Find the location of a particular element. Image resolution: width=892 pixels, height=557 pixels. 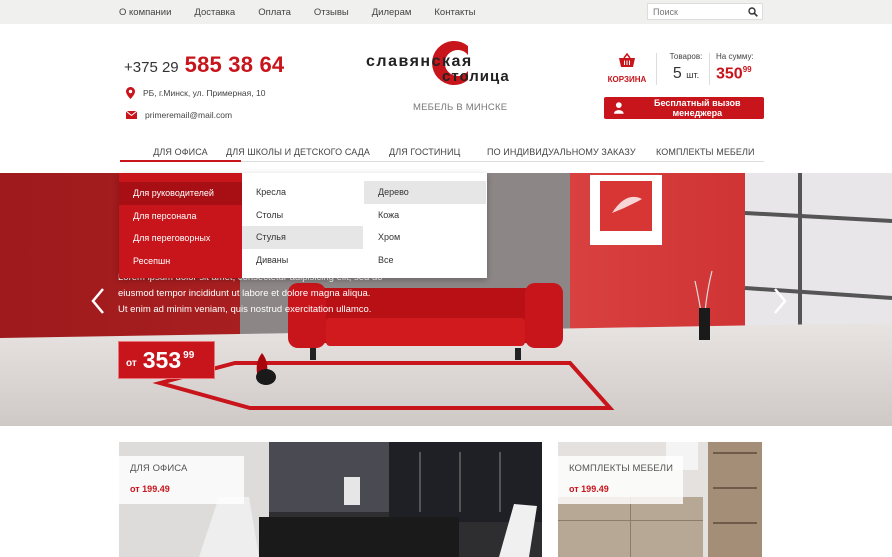

phone-number: +375 29 585 38 64 is located at coordinates (204, 65).